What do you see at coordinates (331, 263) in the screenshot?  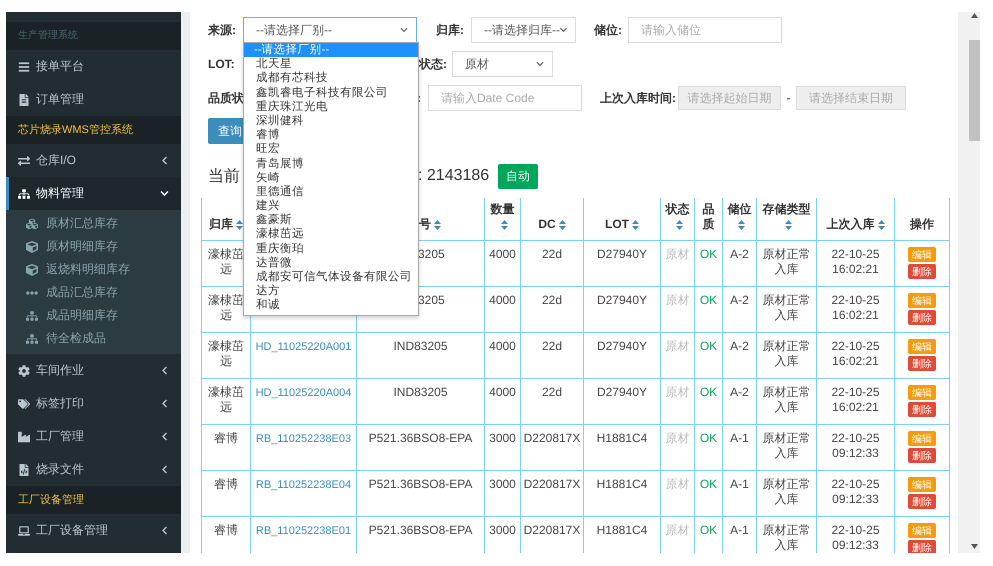 I see `dropdown-option: 达普微` at bounding box center [331, 263].